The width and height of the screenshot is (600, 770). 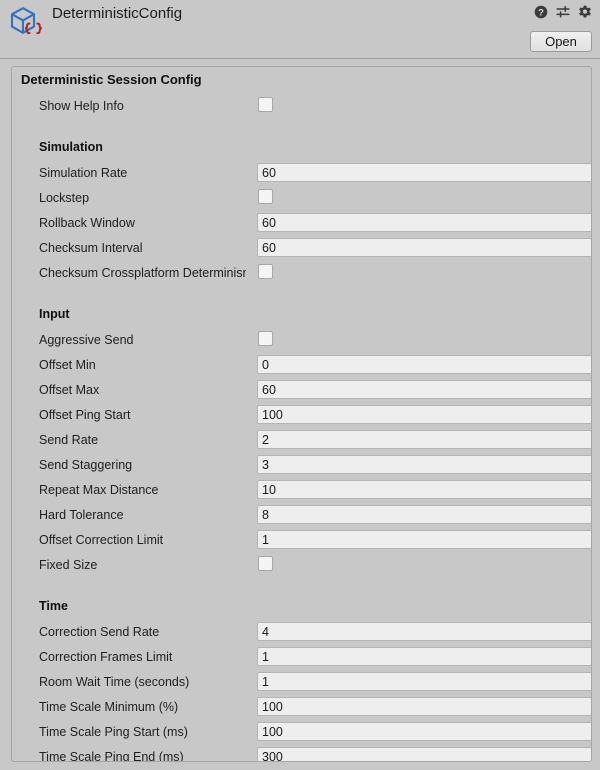 What do you see at coordinates (86, 340) in the screenshot?
I see `field-label: Aggressive Send` at bounding box center [86, 340].